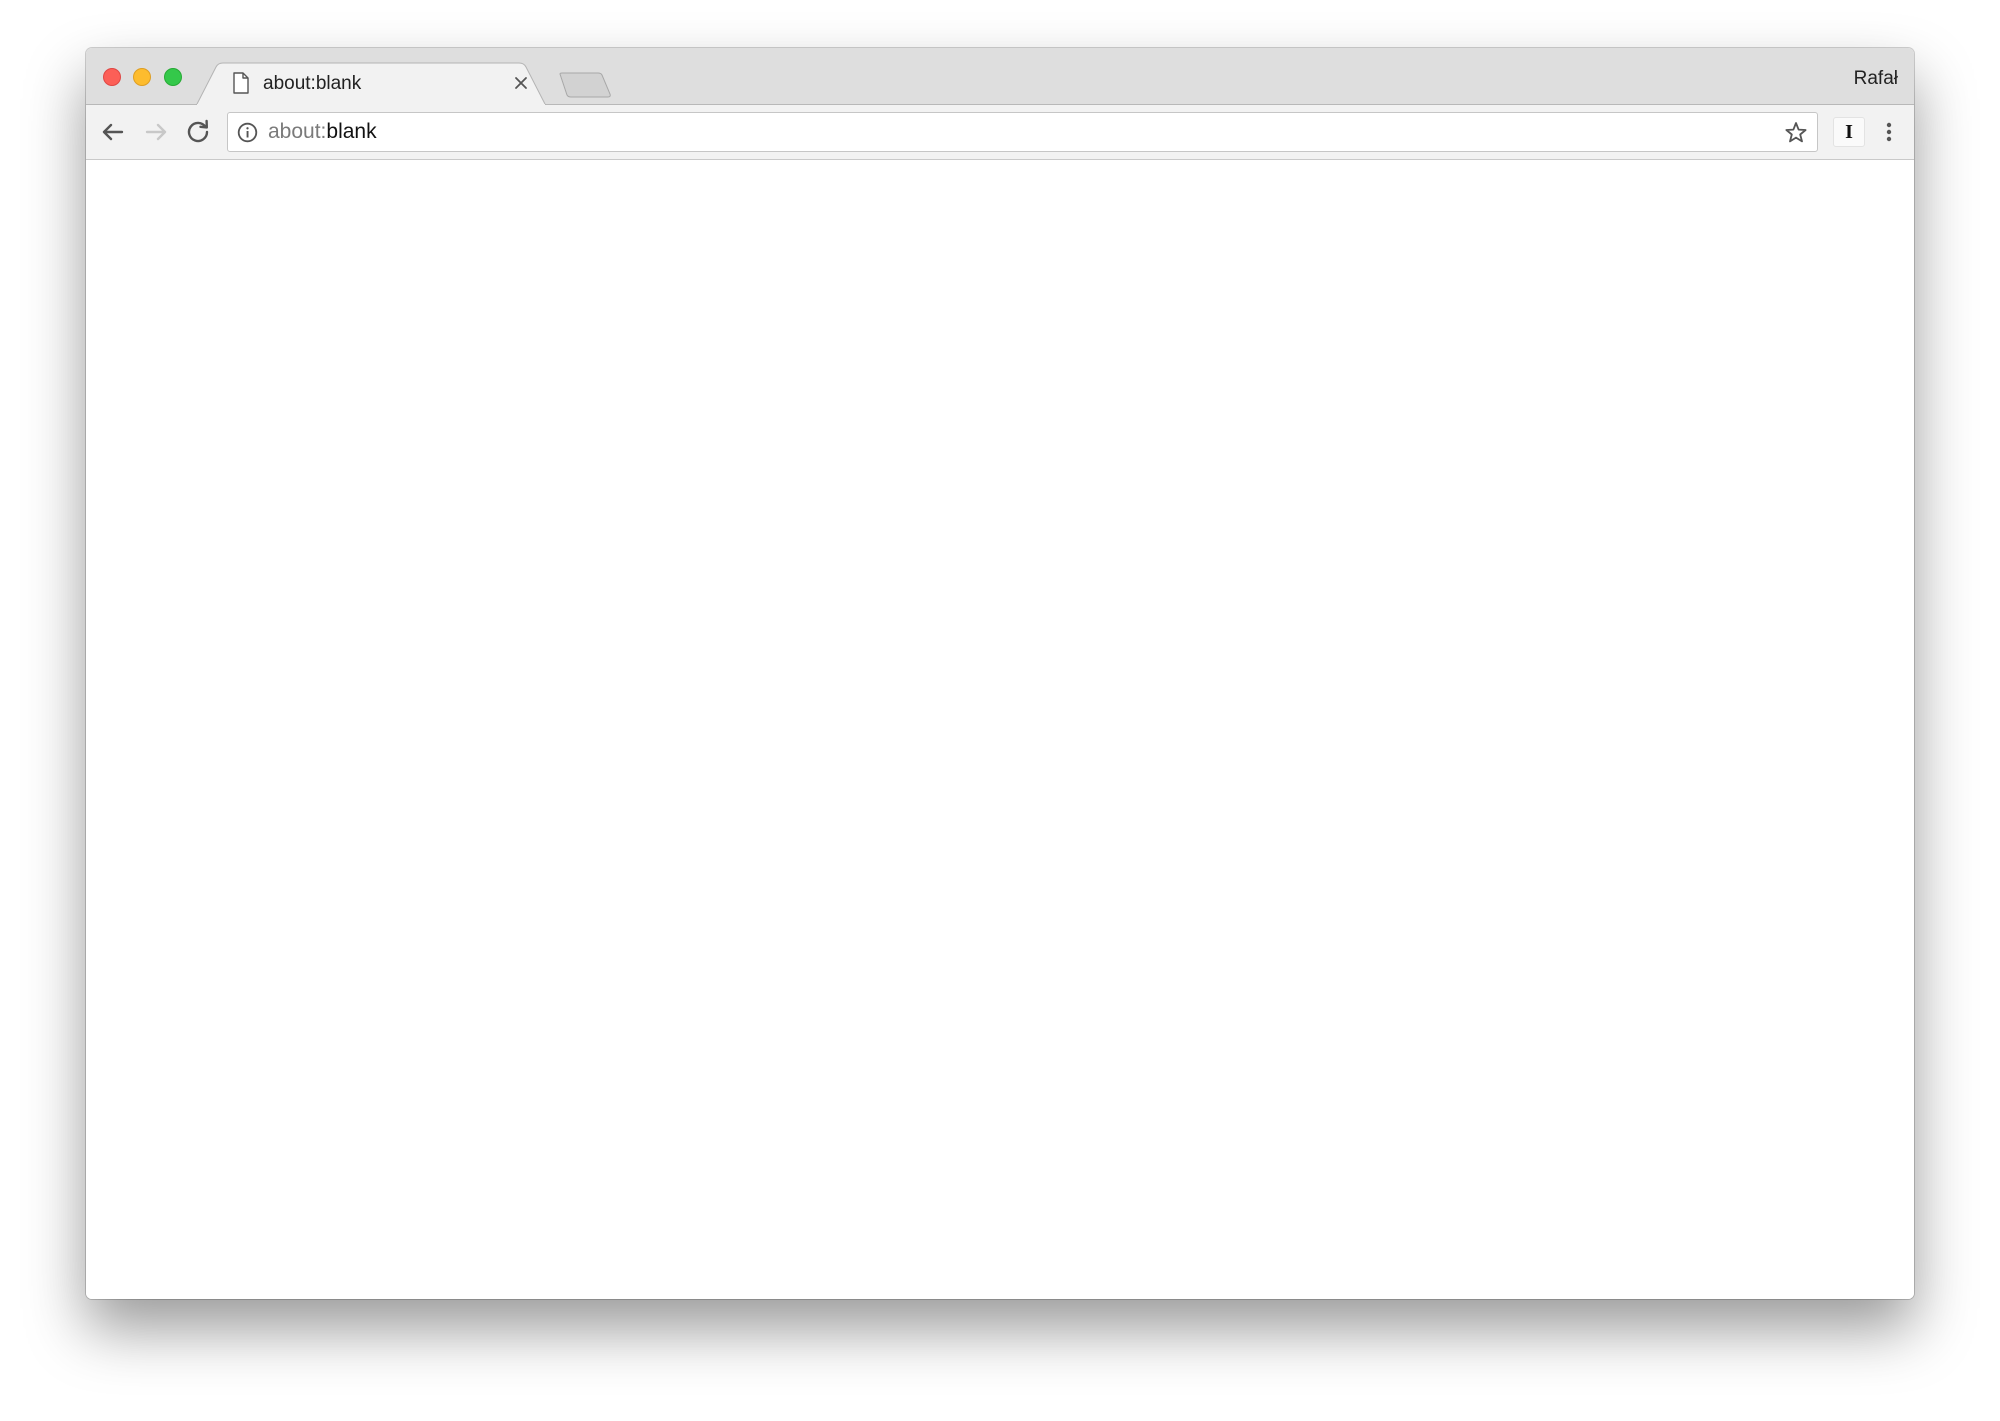 The image size is (2000, 1421). I want to click on close-icon, so click(521, 83).